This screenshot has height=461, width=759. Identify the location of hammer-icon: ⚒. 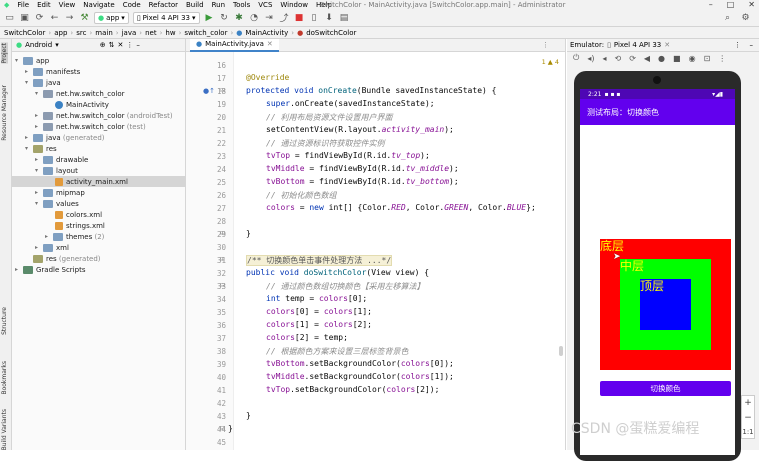
(84, 18).